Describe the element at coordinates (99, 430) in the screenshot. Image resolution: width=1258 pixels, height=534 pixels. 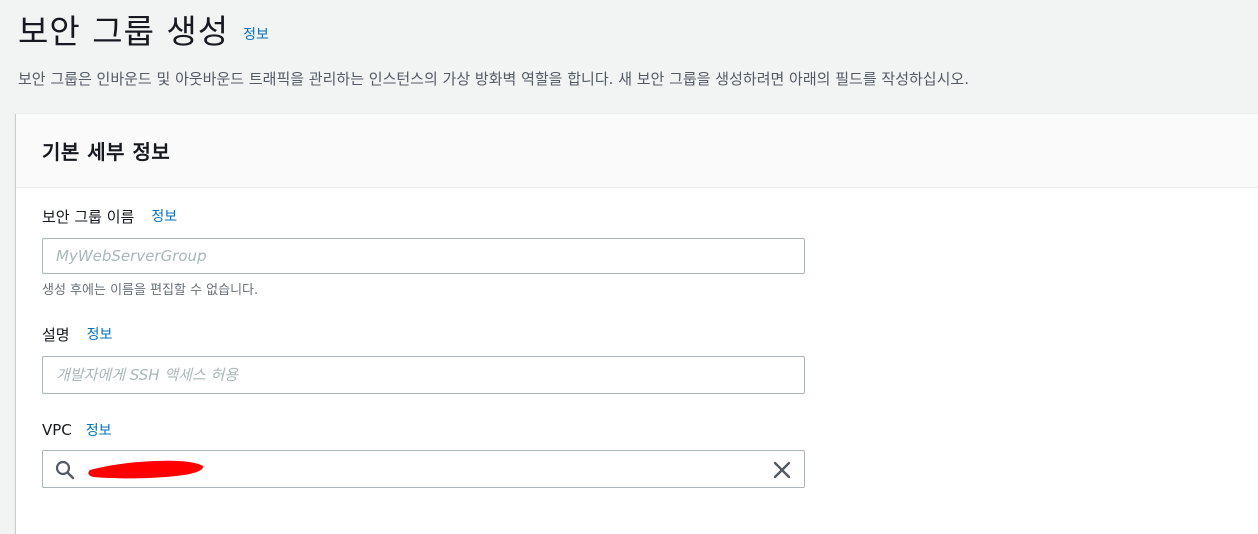
I see `vpc-info-link: 정보` at that location.